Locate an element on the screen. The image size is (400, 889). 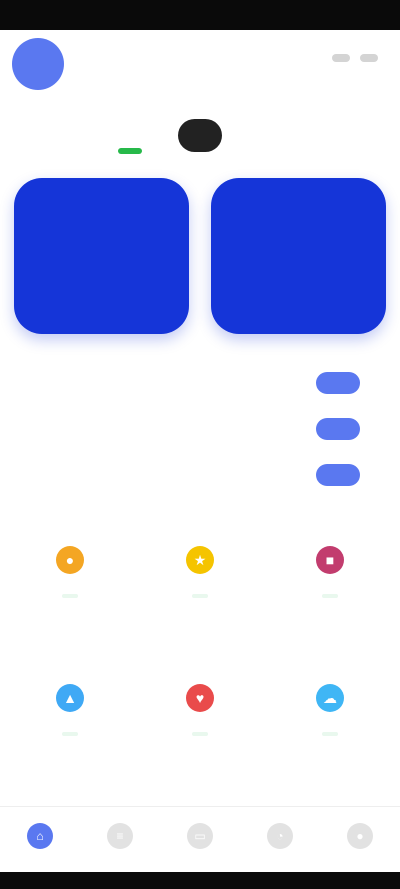
header-toggle is located at coordinates (200, 135).